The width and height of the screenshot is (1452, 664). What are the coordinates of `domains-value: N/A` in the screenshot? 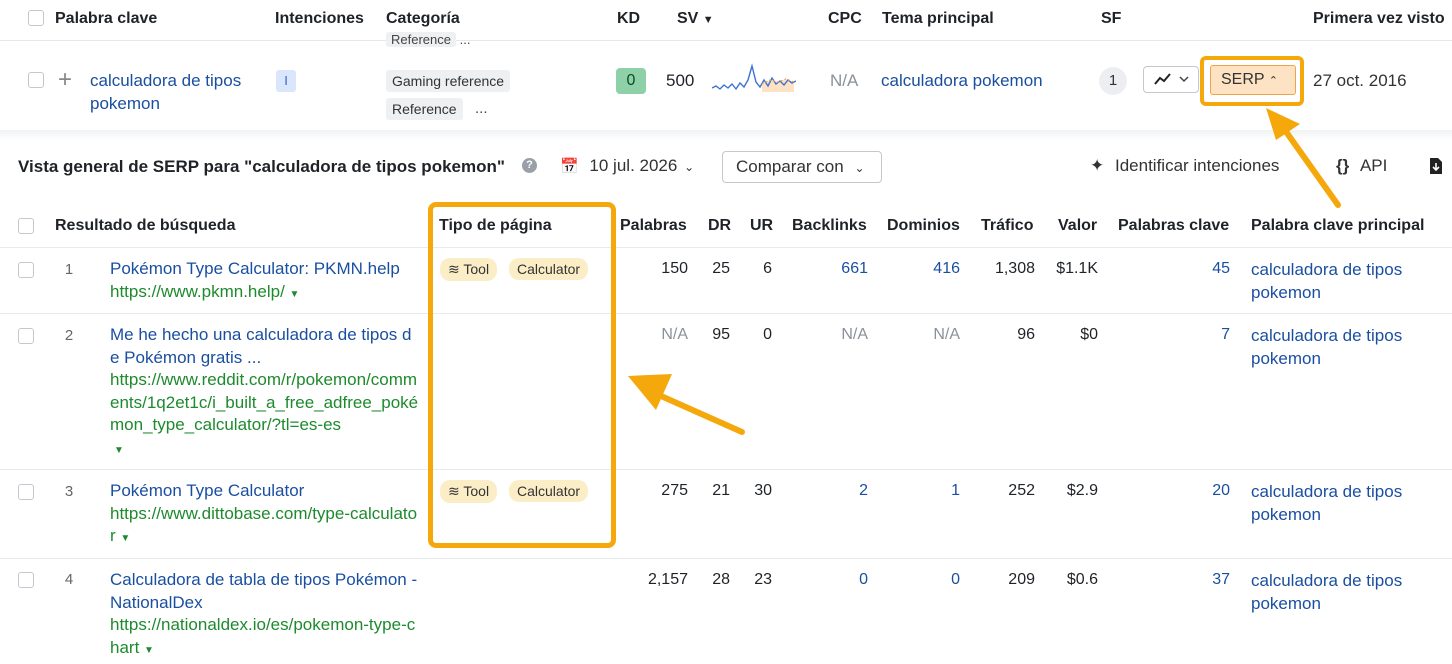 It's located at (946, 334).